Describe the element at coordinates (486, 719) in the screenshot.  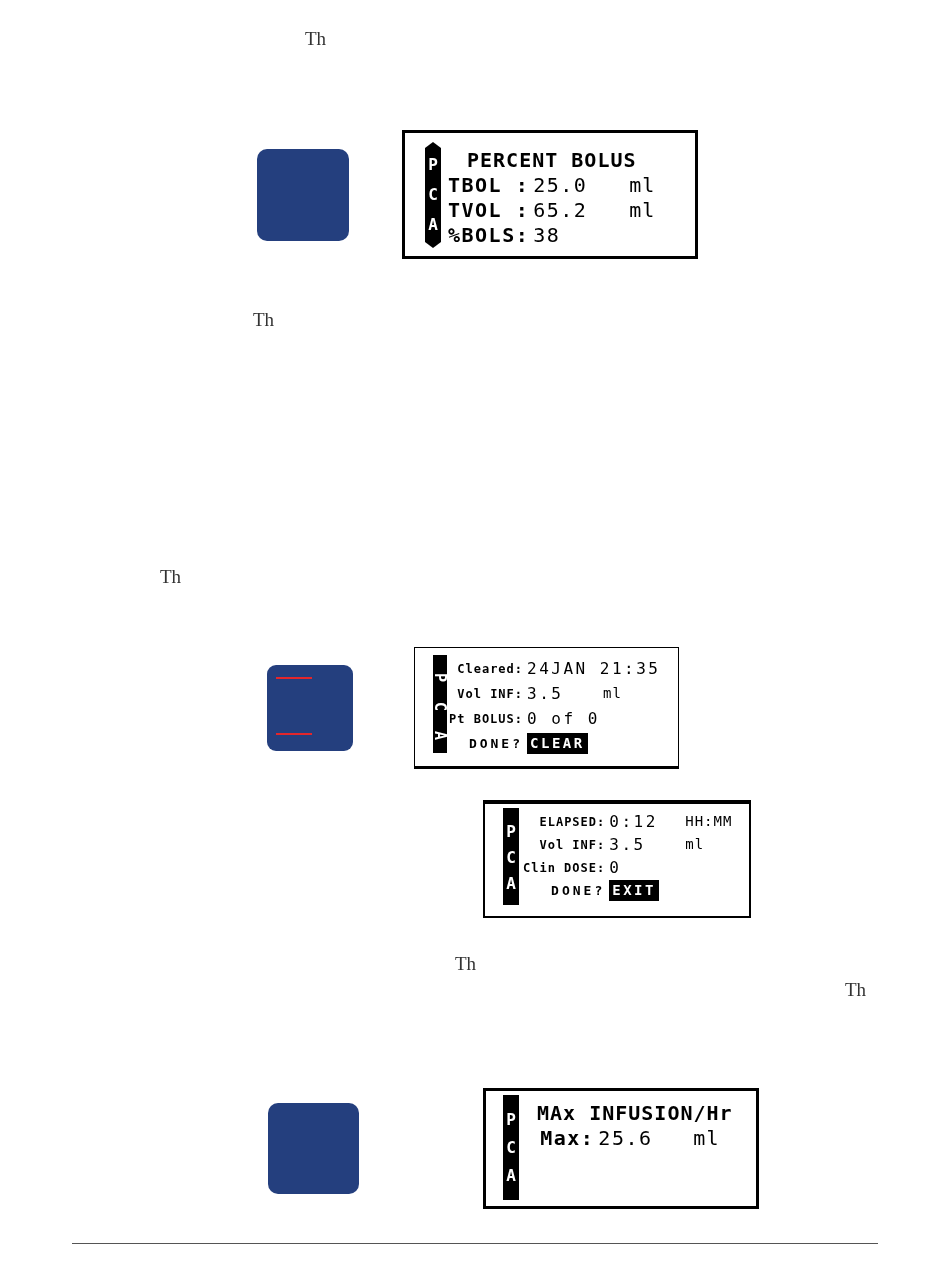
I see `field-label: Pt BOLUS:` at that location.